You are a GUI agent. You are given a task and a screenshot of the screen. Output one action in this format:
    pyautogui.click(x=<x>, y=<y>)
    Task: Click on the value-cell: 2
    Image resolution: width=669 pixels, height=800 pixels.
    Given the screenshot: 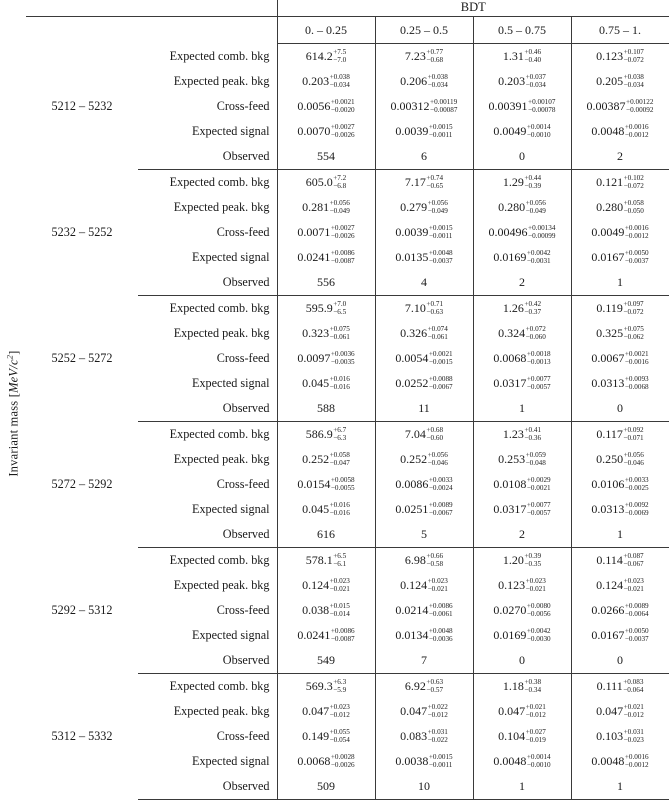 What is the action you would take?
    pyautogui.click(x=521, y=283)
    